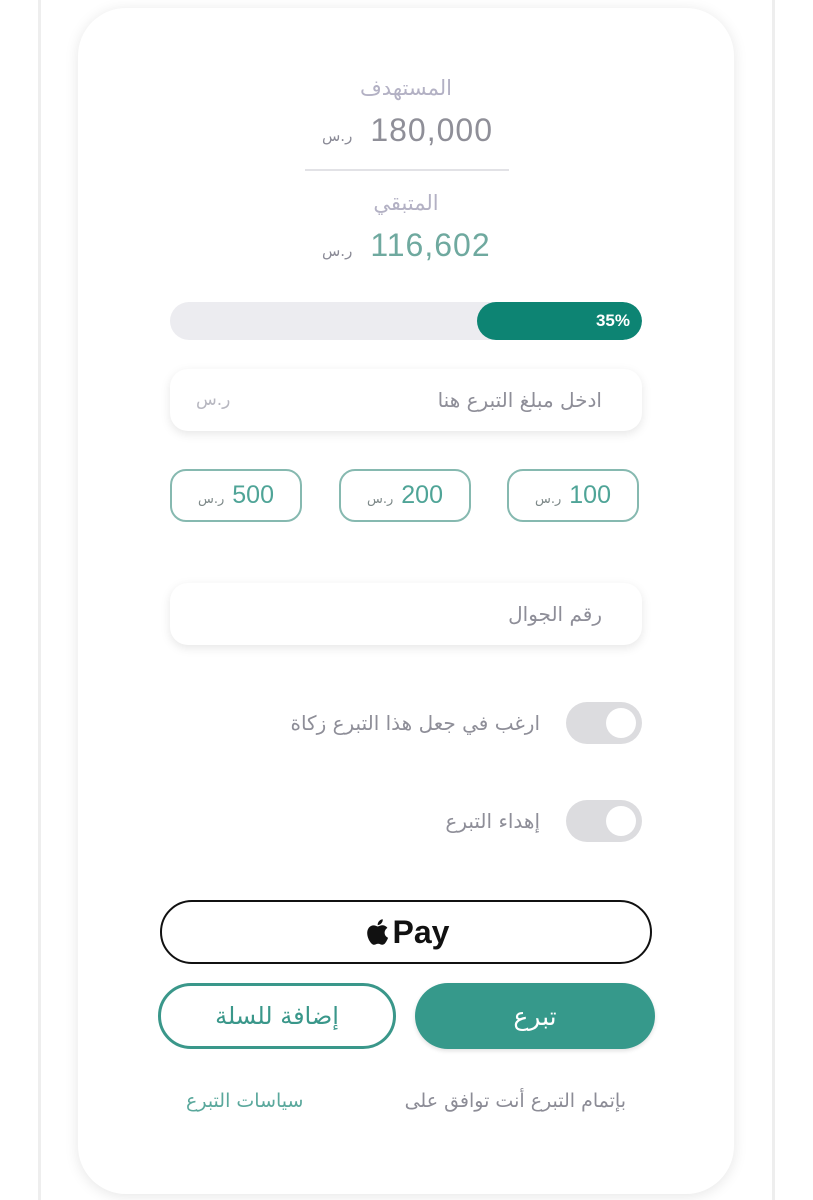 This screenshot has width=813, height=1200. I want to click on remaining-label: المتبقي, so click(406, 203).